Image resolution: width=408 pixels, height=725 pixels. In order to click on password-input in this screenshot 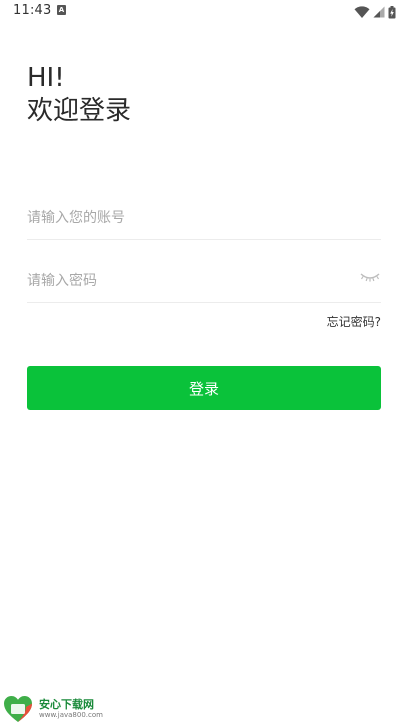, I will do `click(187, 281)`.